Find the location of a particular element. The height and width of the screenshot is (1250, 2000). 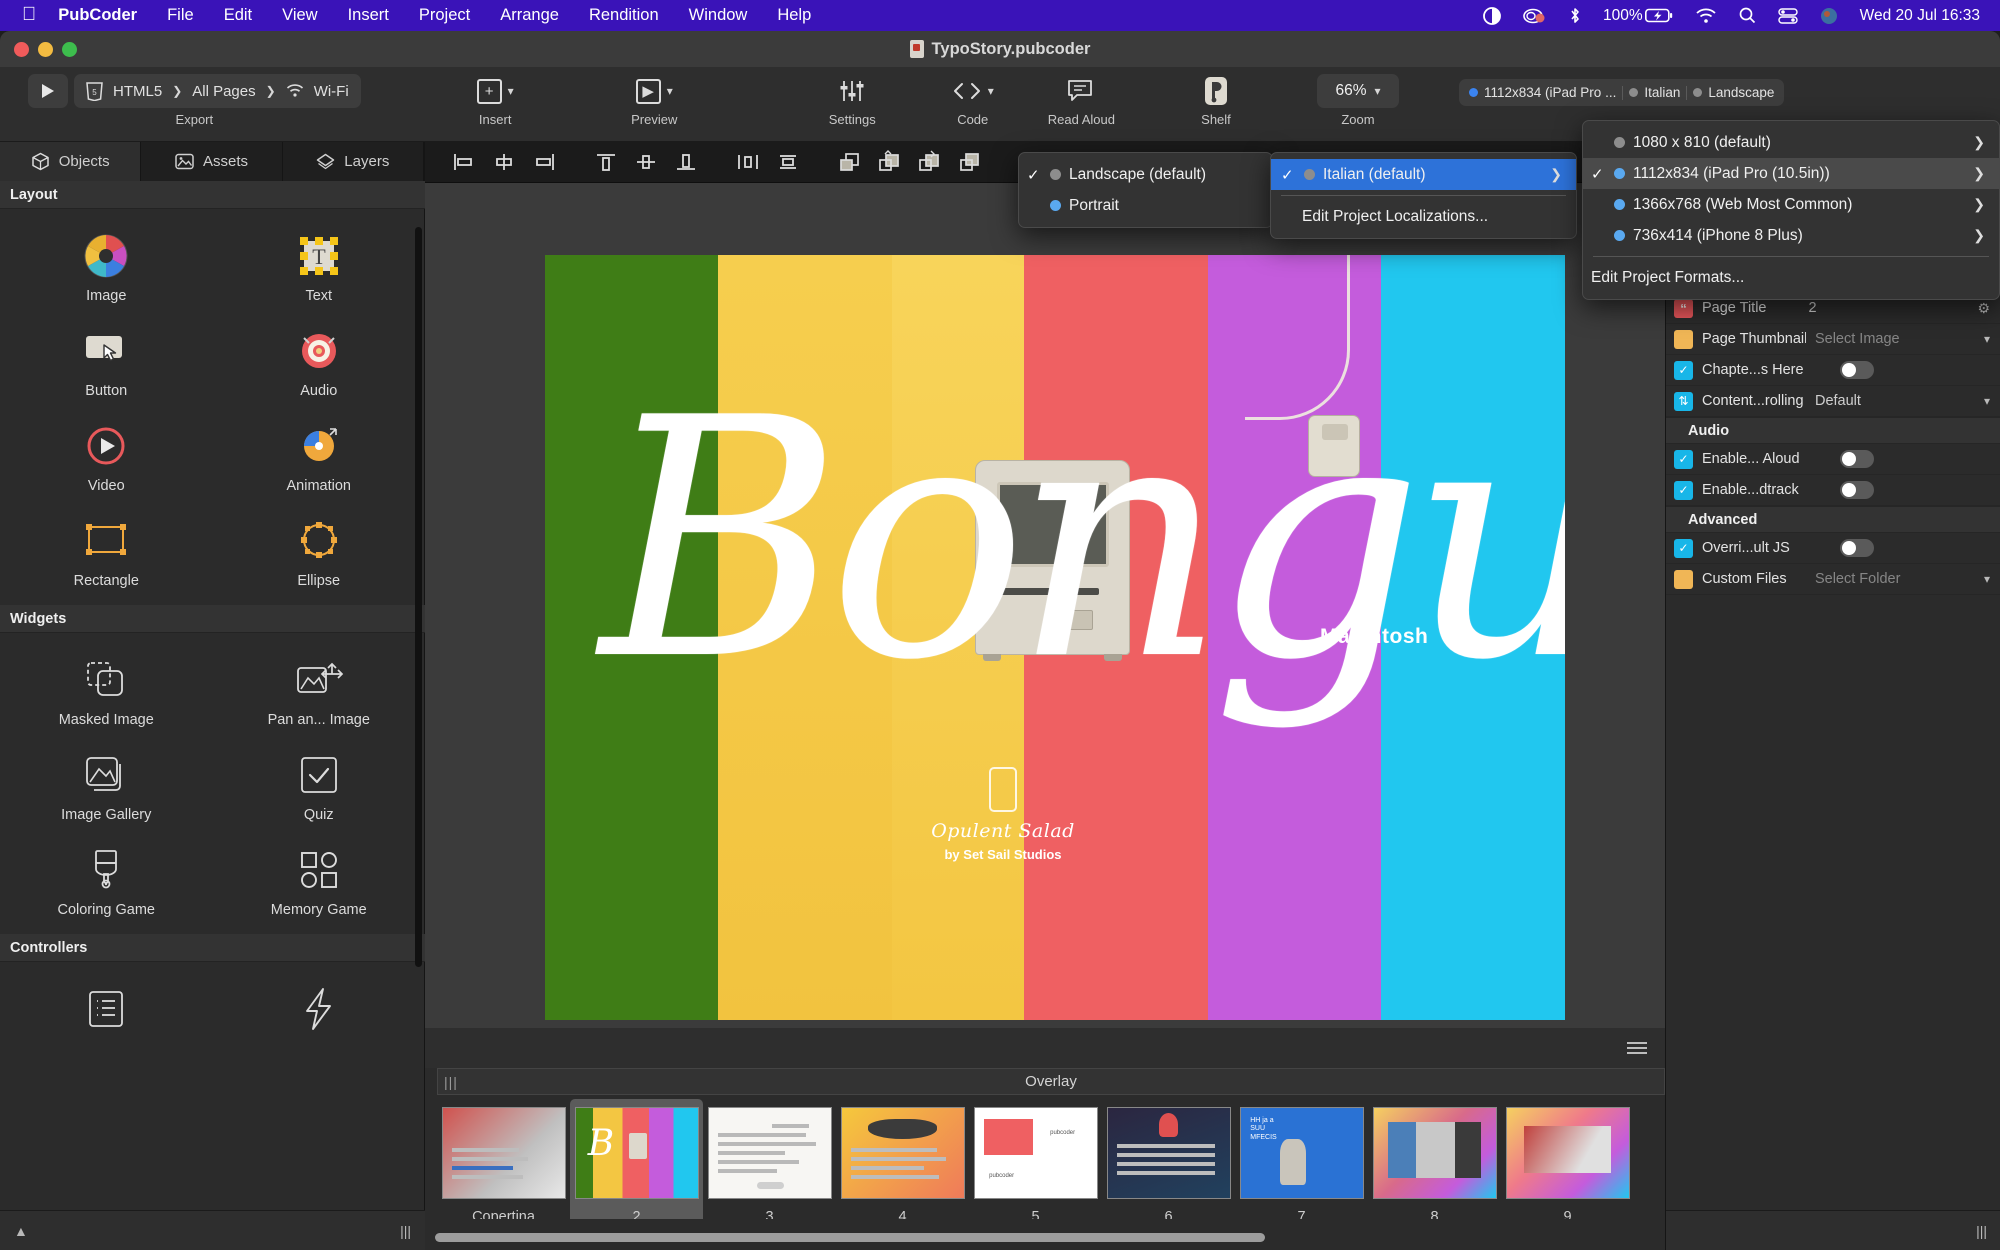

zoom-button is located at coordinates (69, 49).